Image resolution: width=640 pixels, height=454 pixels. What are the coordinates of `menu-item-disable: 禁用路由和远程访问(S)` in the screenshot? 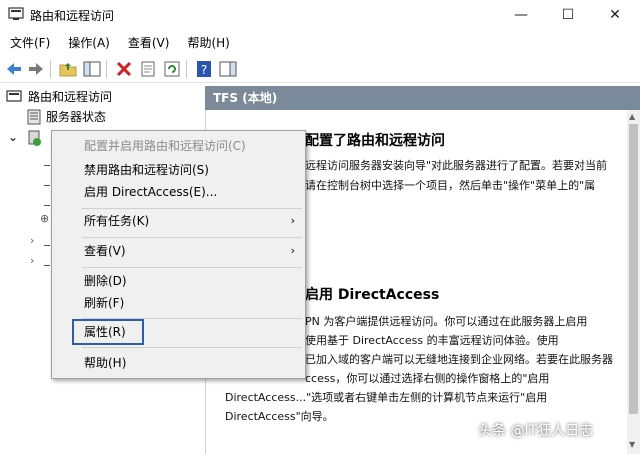 It's located at (178, 170).